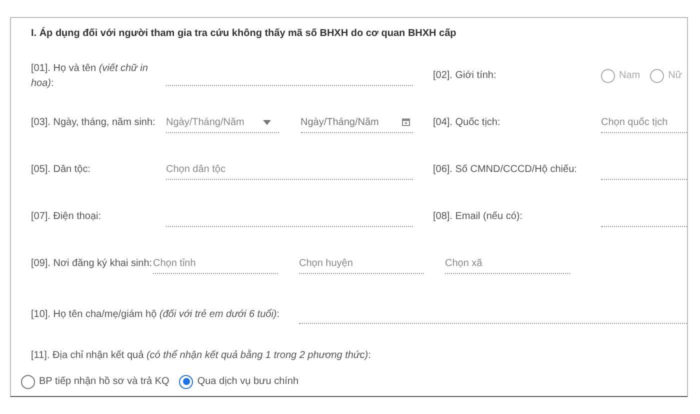  I want to click on field-label: [04]. Quốc tịch:, so click(467, 123).